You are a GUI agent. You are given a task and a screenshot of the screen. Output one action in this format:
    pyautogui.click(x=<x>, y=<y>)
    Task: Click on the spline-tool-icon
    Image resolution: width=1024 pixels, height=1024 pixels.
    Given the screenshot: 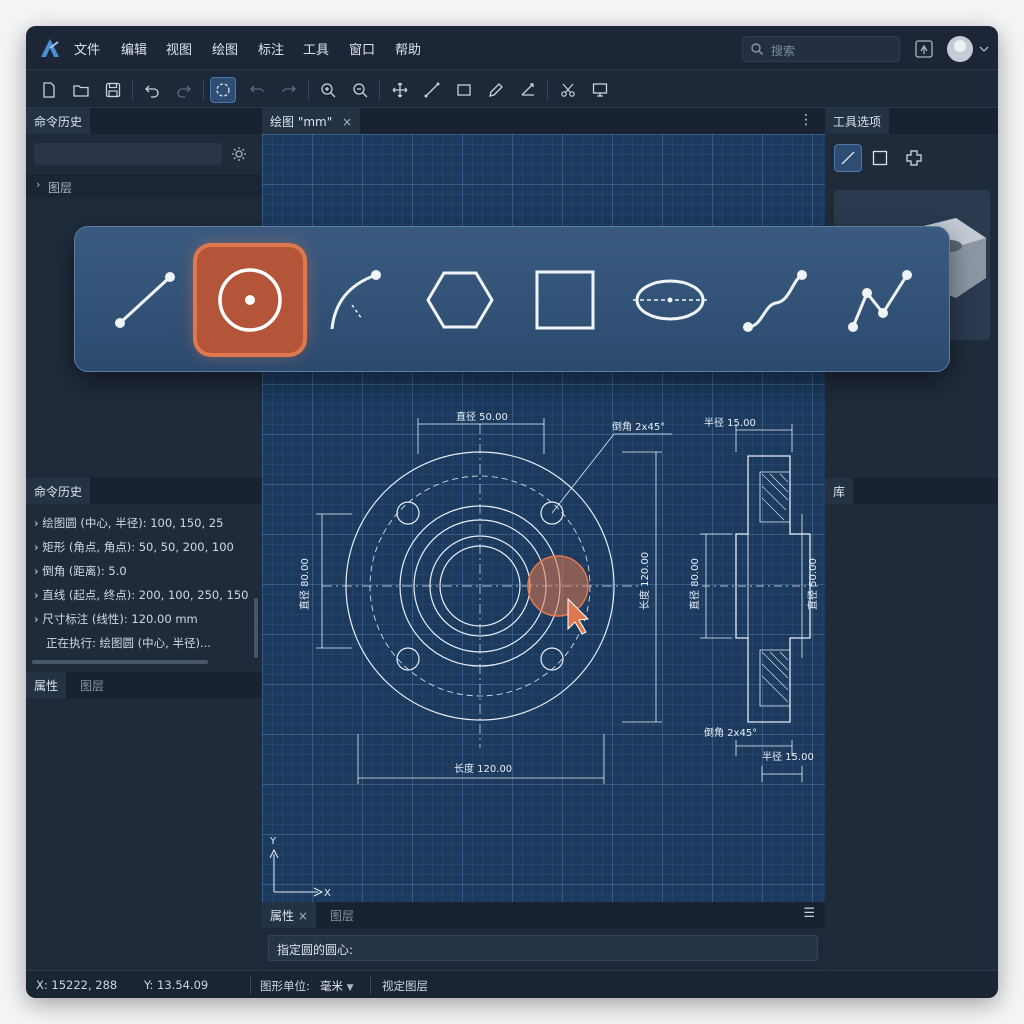 What is the action you would take?
    pyautogui.click(x=775, y=301)
    